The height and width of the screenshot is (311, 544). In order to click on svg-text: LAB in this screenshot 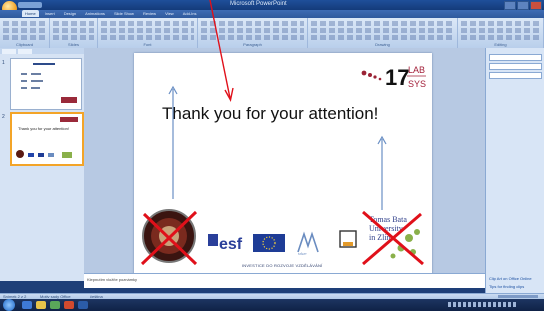, I will do `click(416, 70)`.